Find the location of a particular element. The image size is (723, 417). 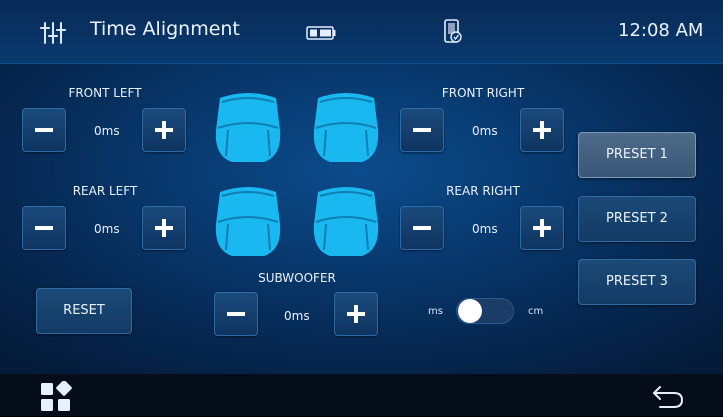

rear-left-label: REAR LEFT is located at coordinates (105, 191).